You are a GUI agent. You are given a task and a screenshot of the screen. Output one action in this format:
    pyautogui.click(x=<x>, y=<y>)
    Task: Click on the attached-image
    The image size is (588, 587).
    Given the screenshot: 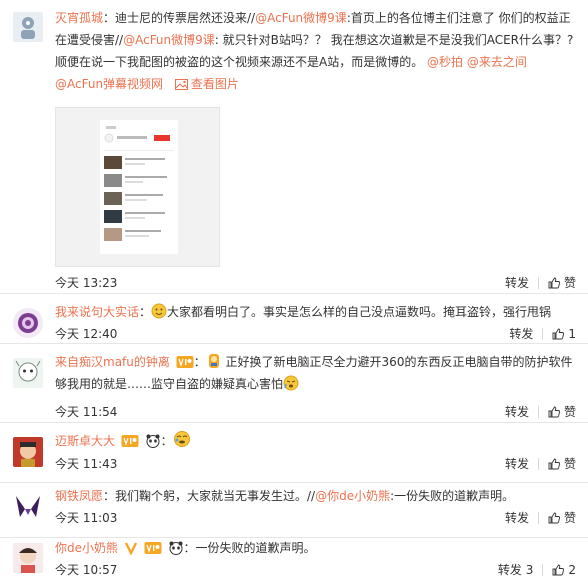 What is the action you would take?
    pyautogui.click(x=137, y=187)
    